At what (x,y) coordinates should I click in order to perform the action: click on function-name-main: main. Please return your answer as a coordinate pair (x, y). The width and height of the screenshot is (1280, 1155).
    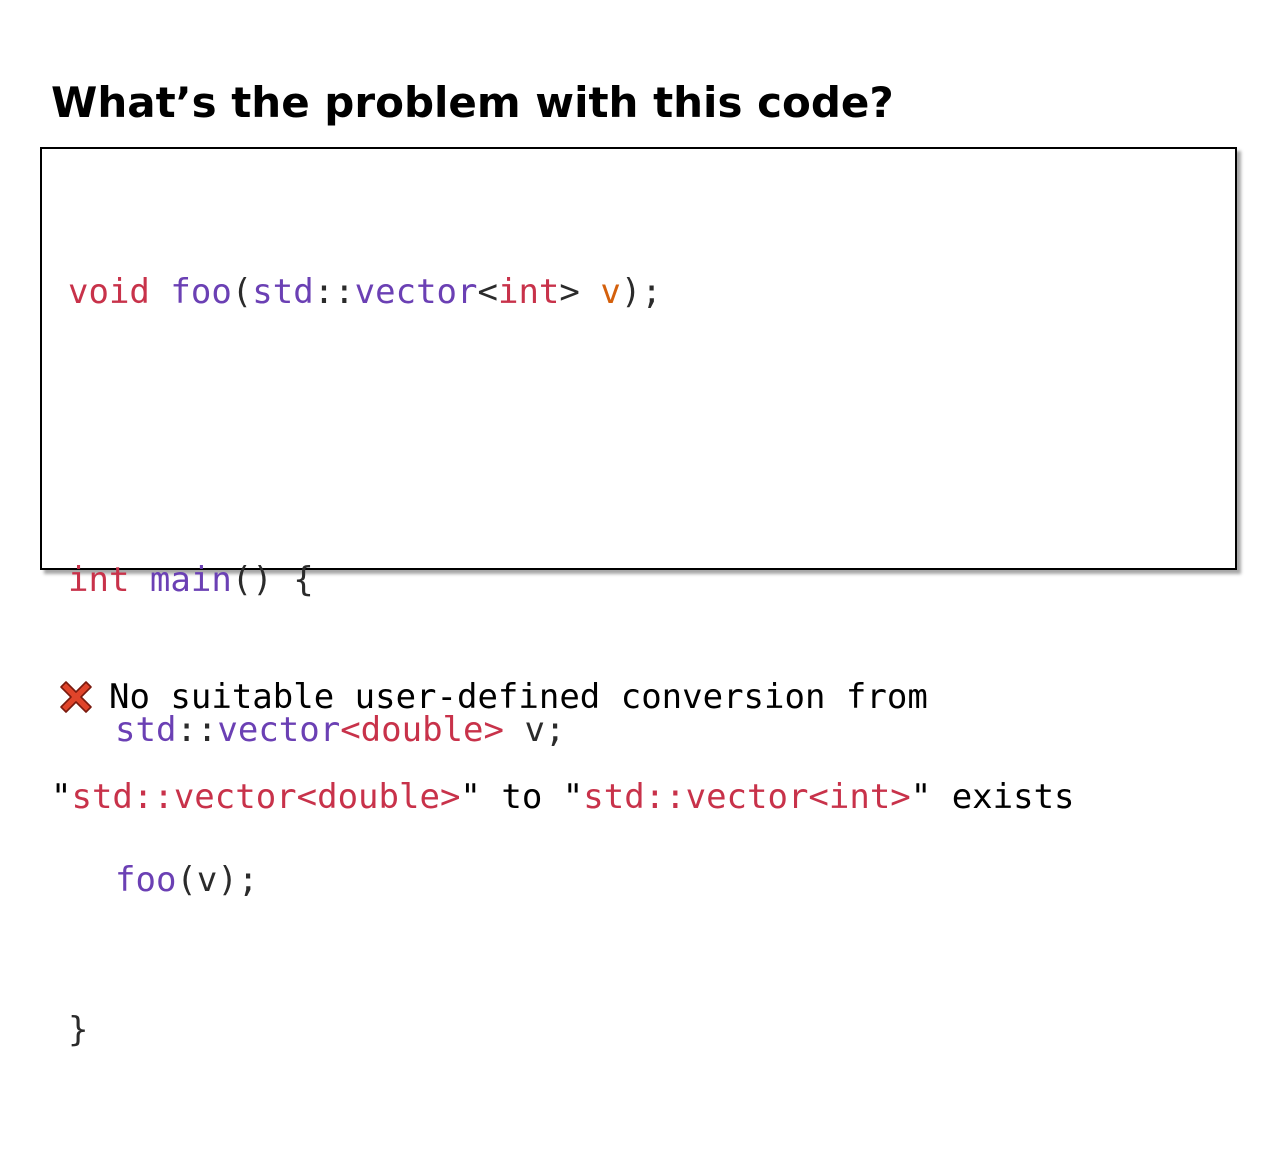
    Looking at the image, I should click on (190, 580).